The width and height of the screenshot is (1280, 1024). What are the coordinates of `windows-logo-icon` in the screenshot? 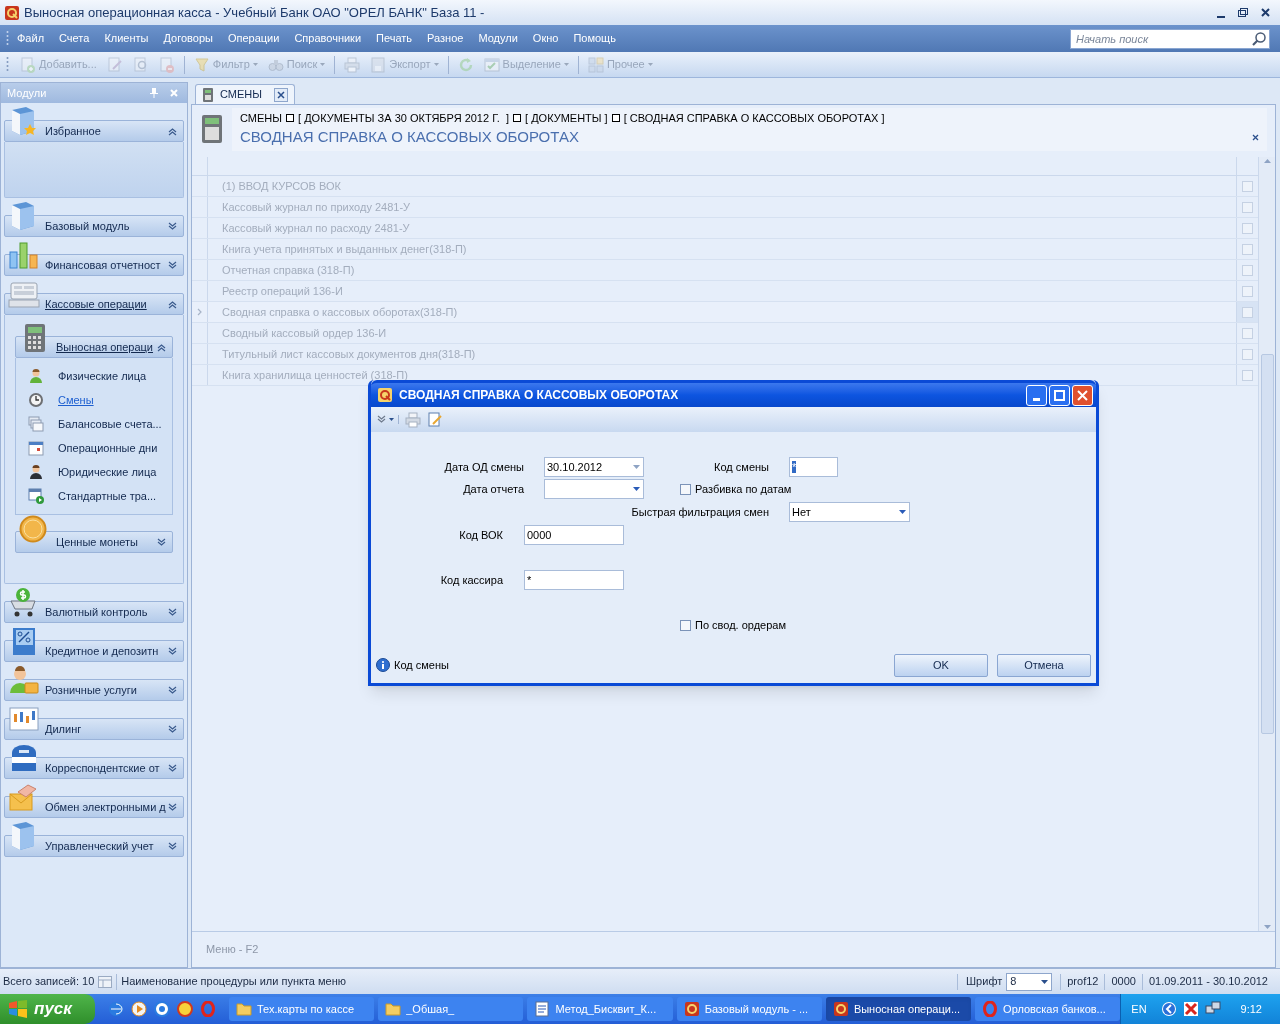 It's located at (18, 1009).